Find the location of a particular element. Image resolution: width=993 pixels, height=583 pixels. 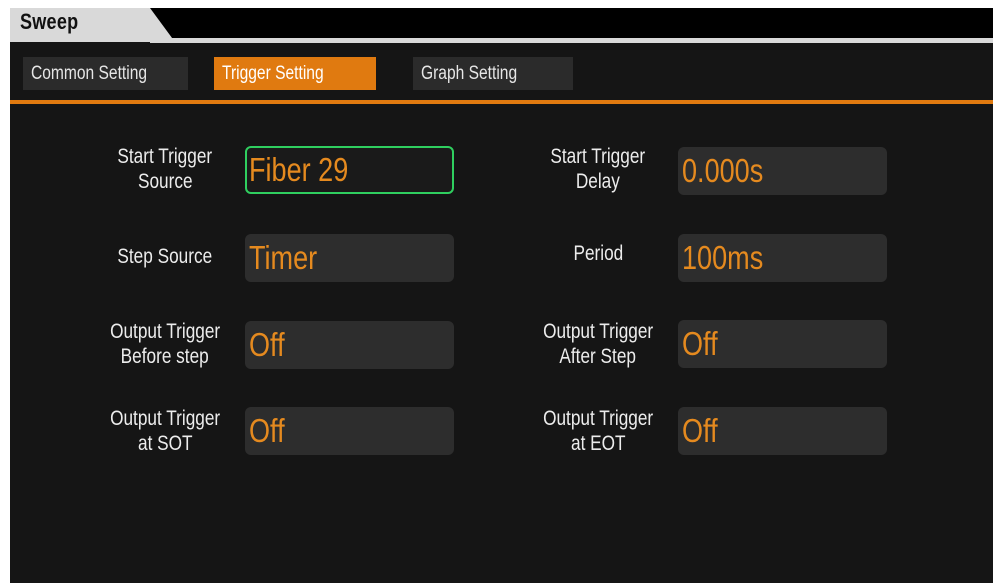

step-source-field: Timer is located at coordinates (349, 258).